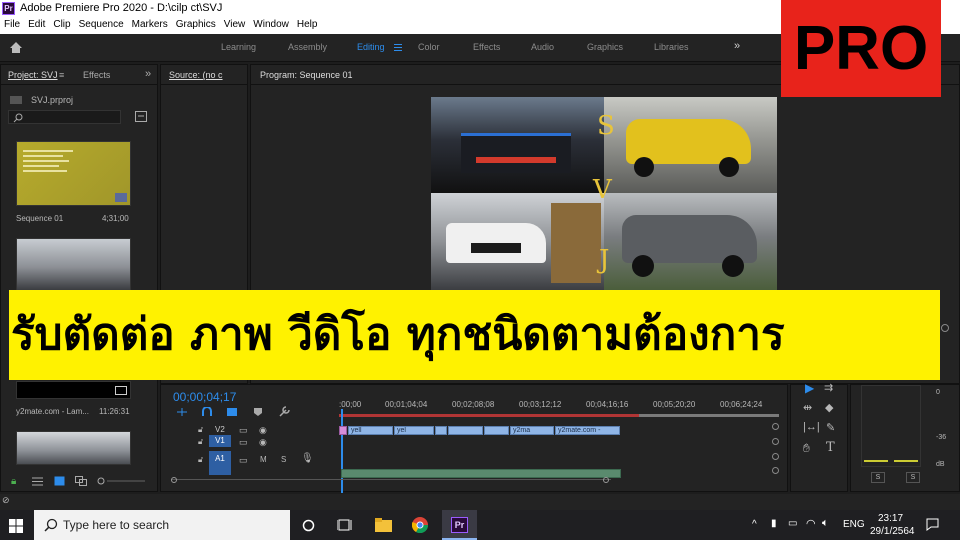 The width and height of the screenshot is (960, 540). What do you see at coordinates (284, 412) in the screenshot?
I see `wrench-icon` at bounding box center [284, 412].